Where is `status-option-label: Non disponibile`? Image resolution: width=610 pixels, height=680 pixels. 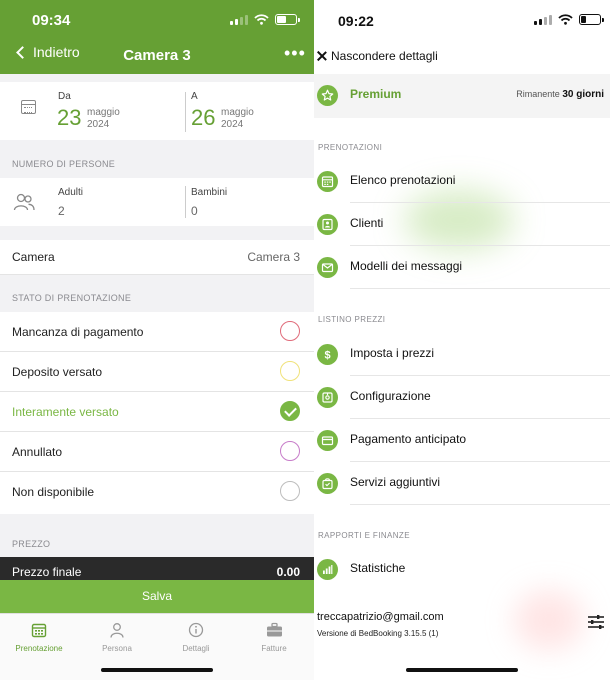
status-option-label: Non disponibile is located at coordinates (53, 492).